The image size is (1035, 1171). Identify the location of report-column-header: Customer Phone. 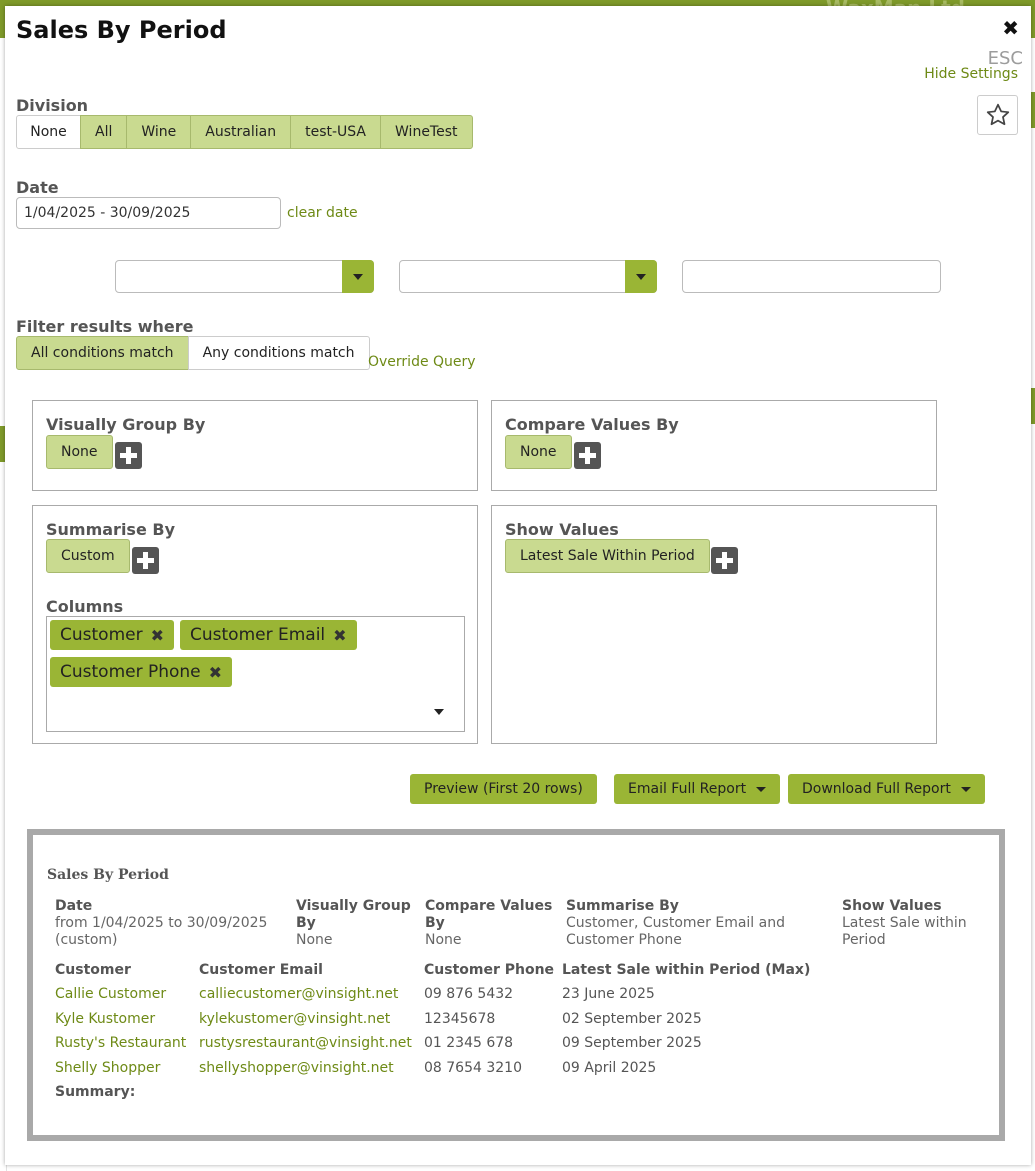
(489, 970).